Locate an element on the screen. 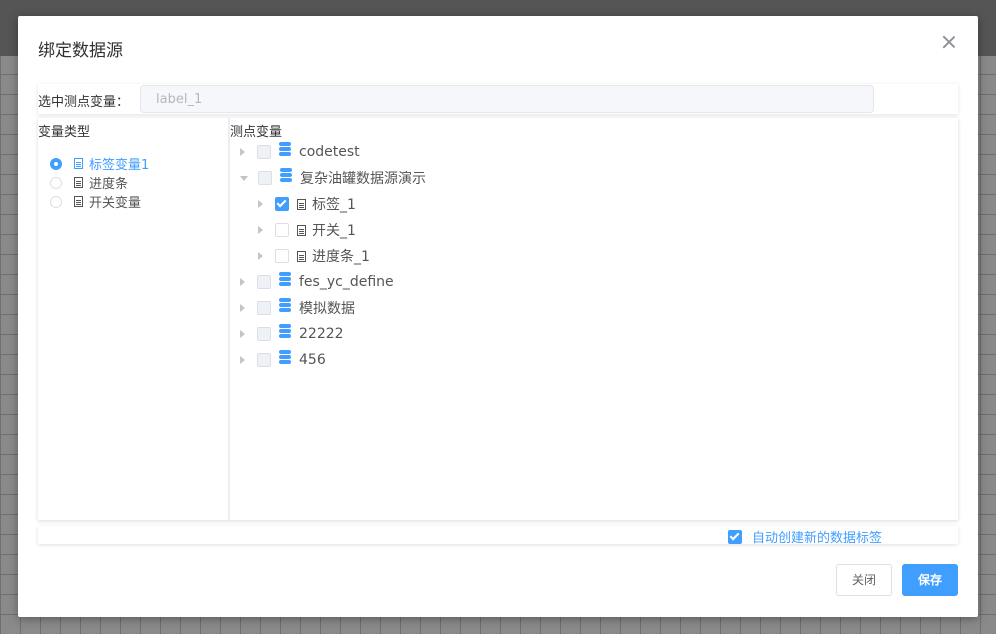 The image size is (996, 634). tree-node: 456 is located at coordinates (283, 359).